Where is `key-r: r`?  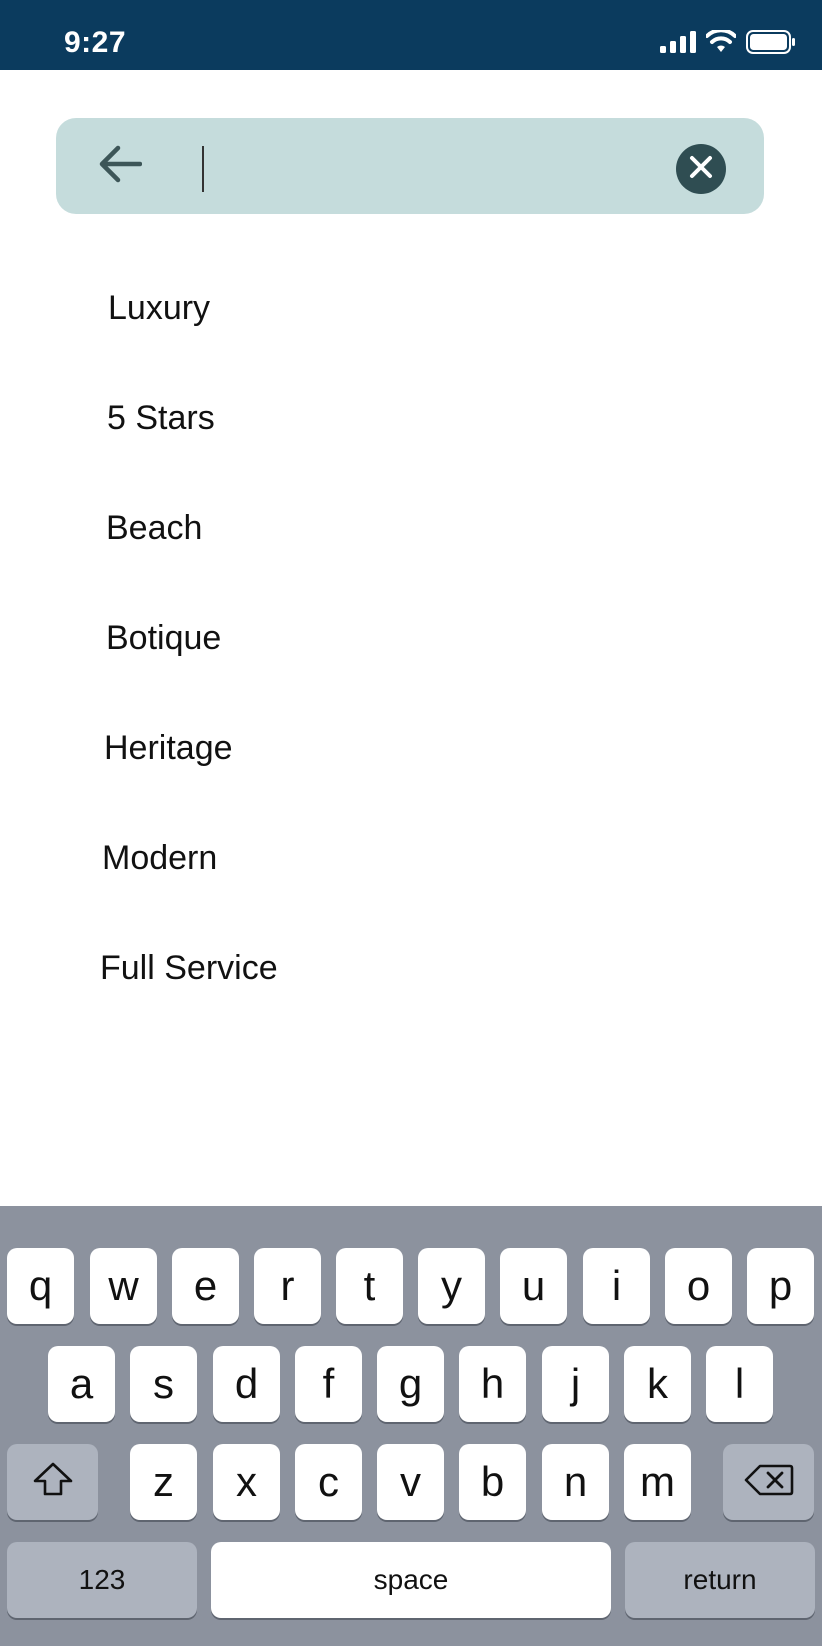
key-r: r is located at coordinates (287, 1286).